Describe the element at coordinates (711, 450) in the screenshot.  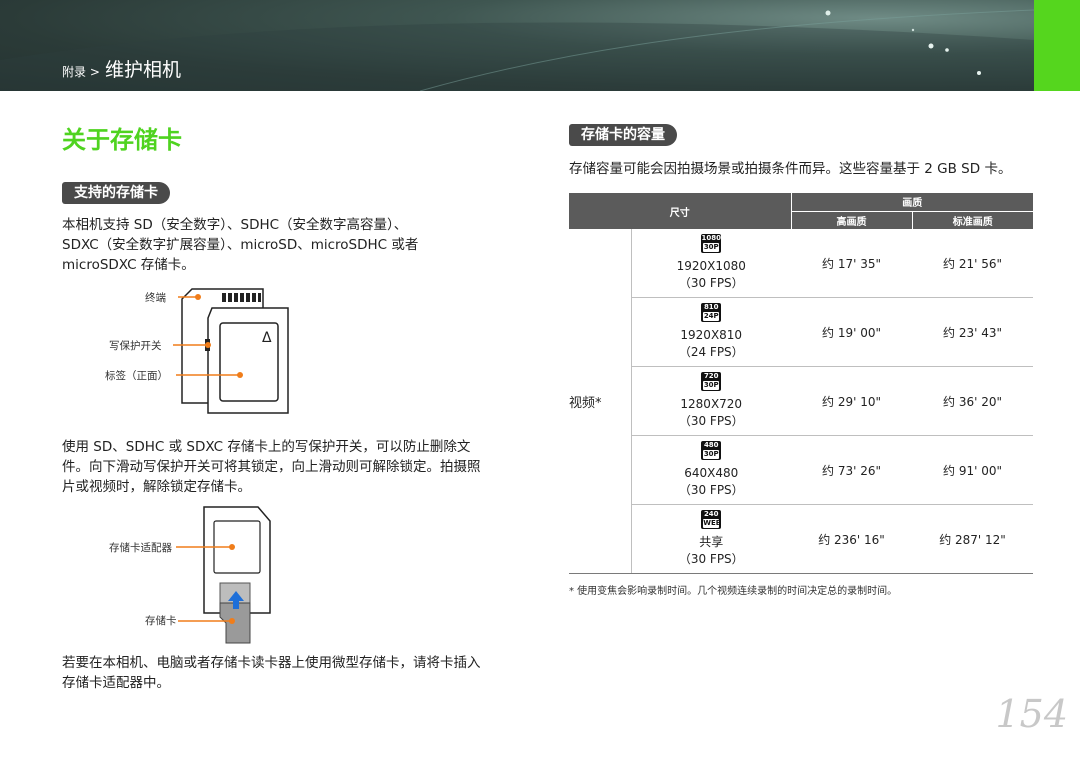
I see `resolution-480-icon: 480 30P` at that location.